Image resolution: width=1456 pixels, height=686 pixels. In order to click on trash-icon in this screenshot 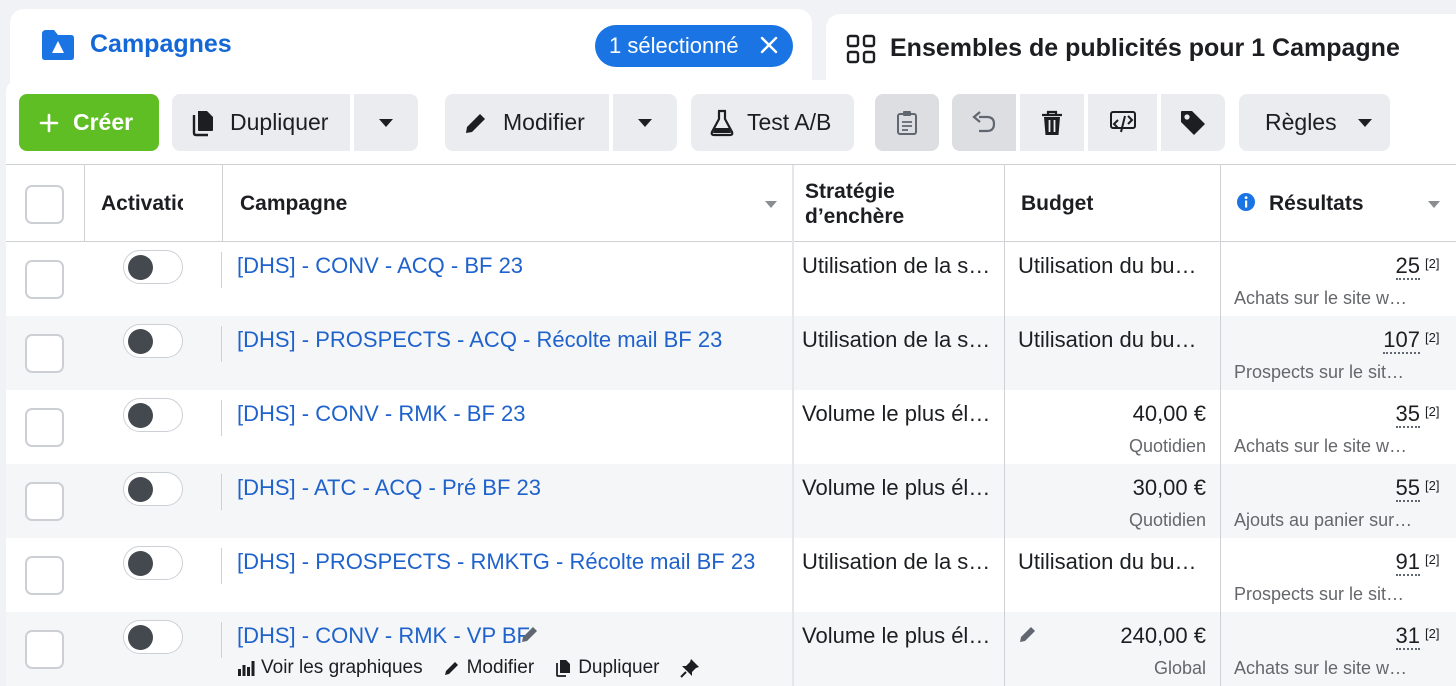, I will do `click(1052, 122)`.